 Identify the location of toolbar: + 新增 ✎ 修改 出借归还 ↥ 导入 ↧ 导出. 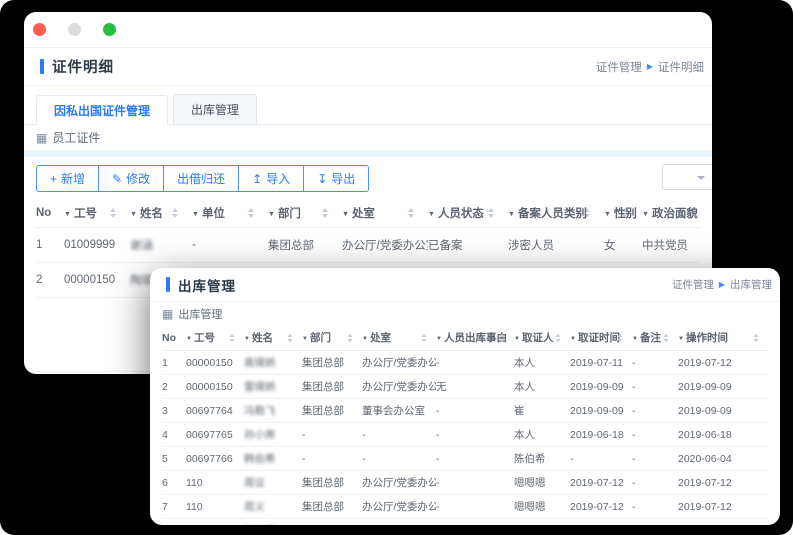
(368, 178).